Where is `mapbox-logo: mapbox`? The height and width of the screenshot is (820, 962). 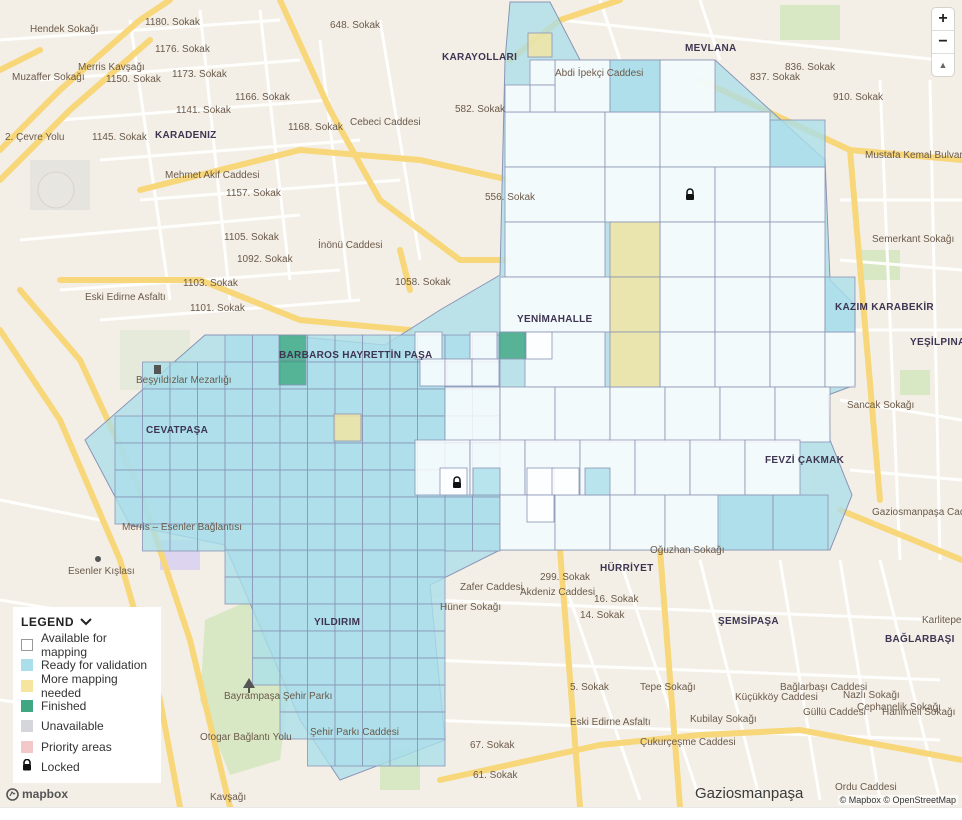 mapbox-logo: mapbox is located at coordinates (37, 794).